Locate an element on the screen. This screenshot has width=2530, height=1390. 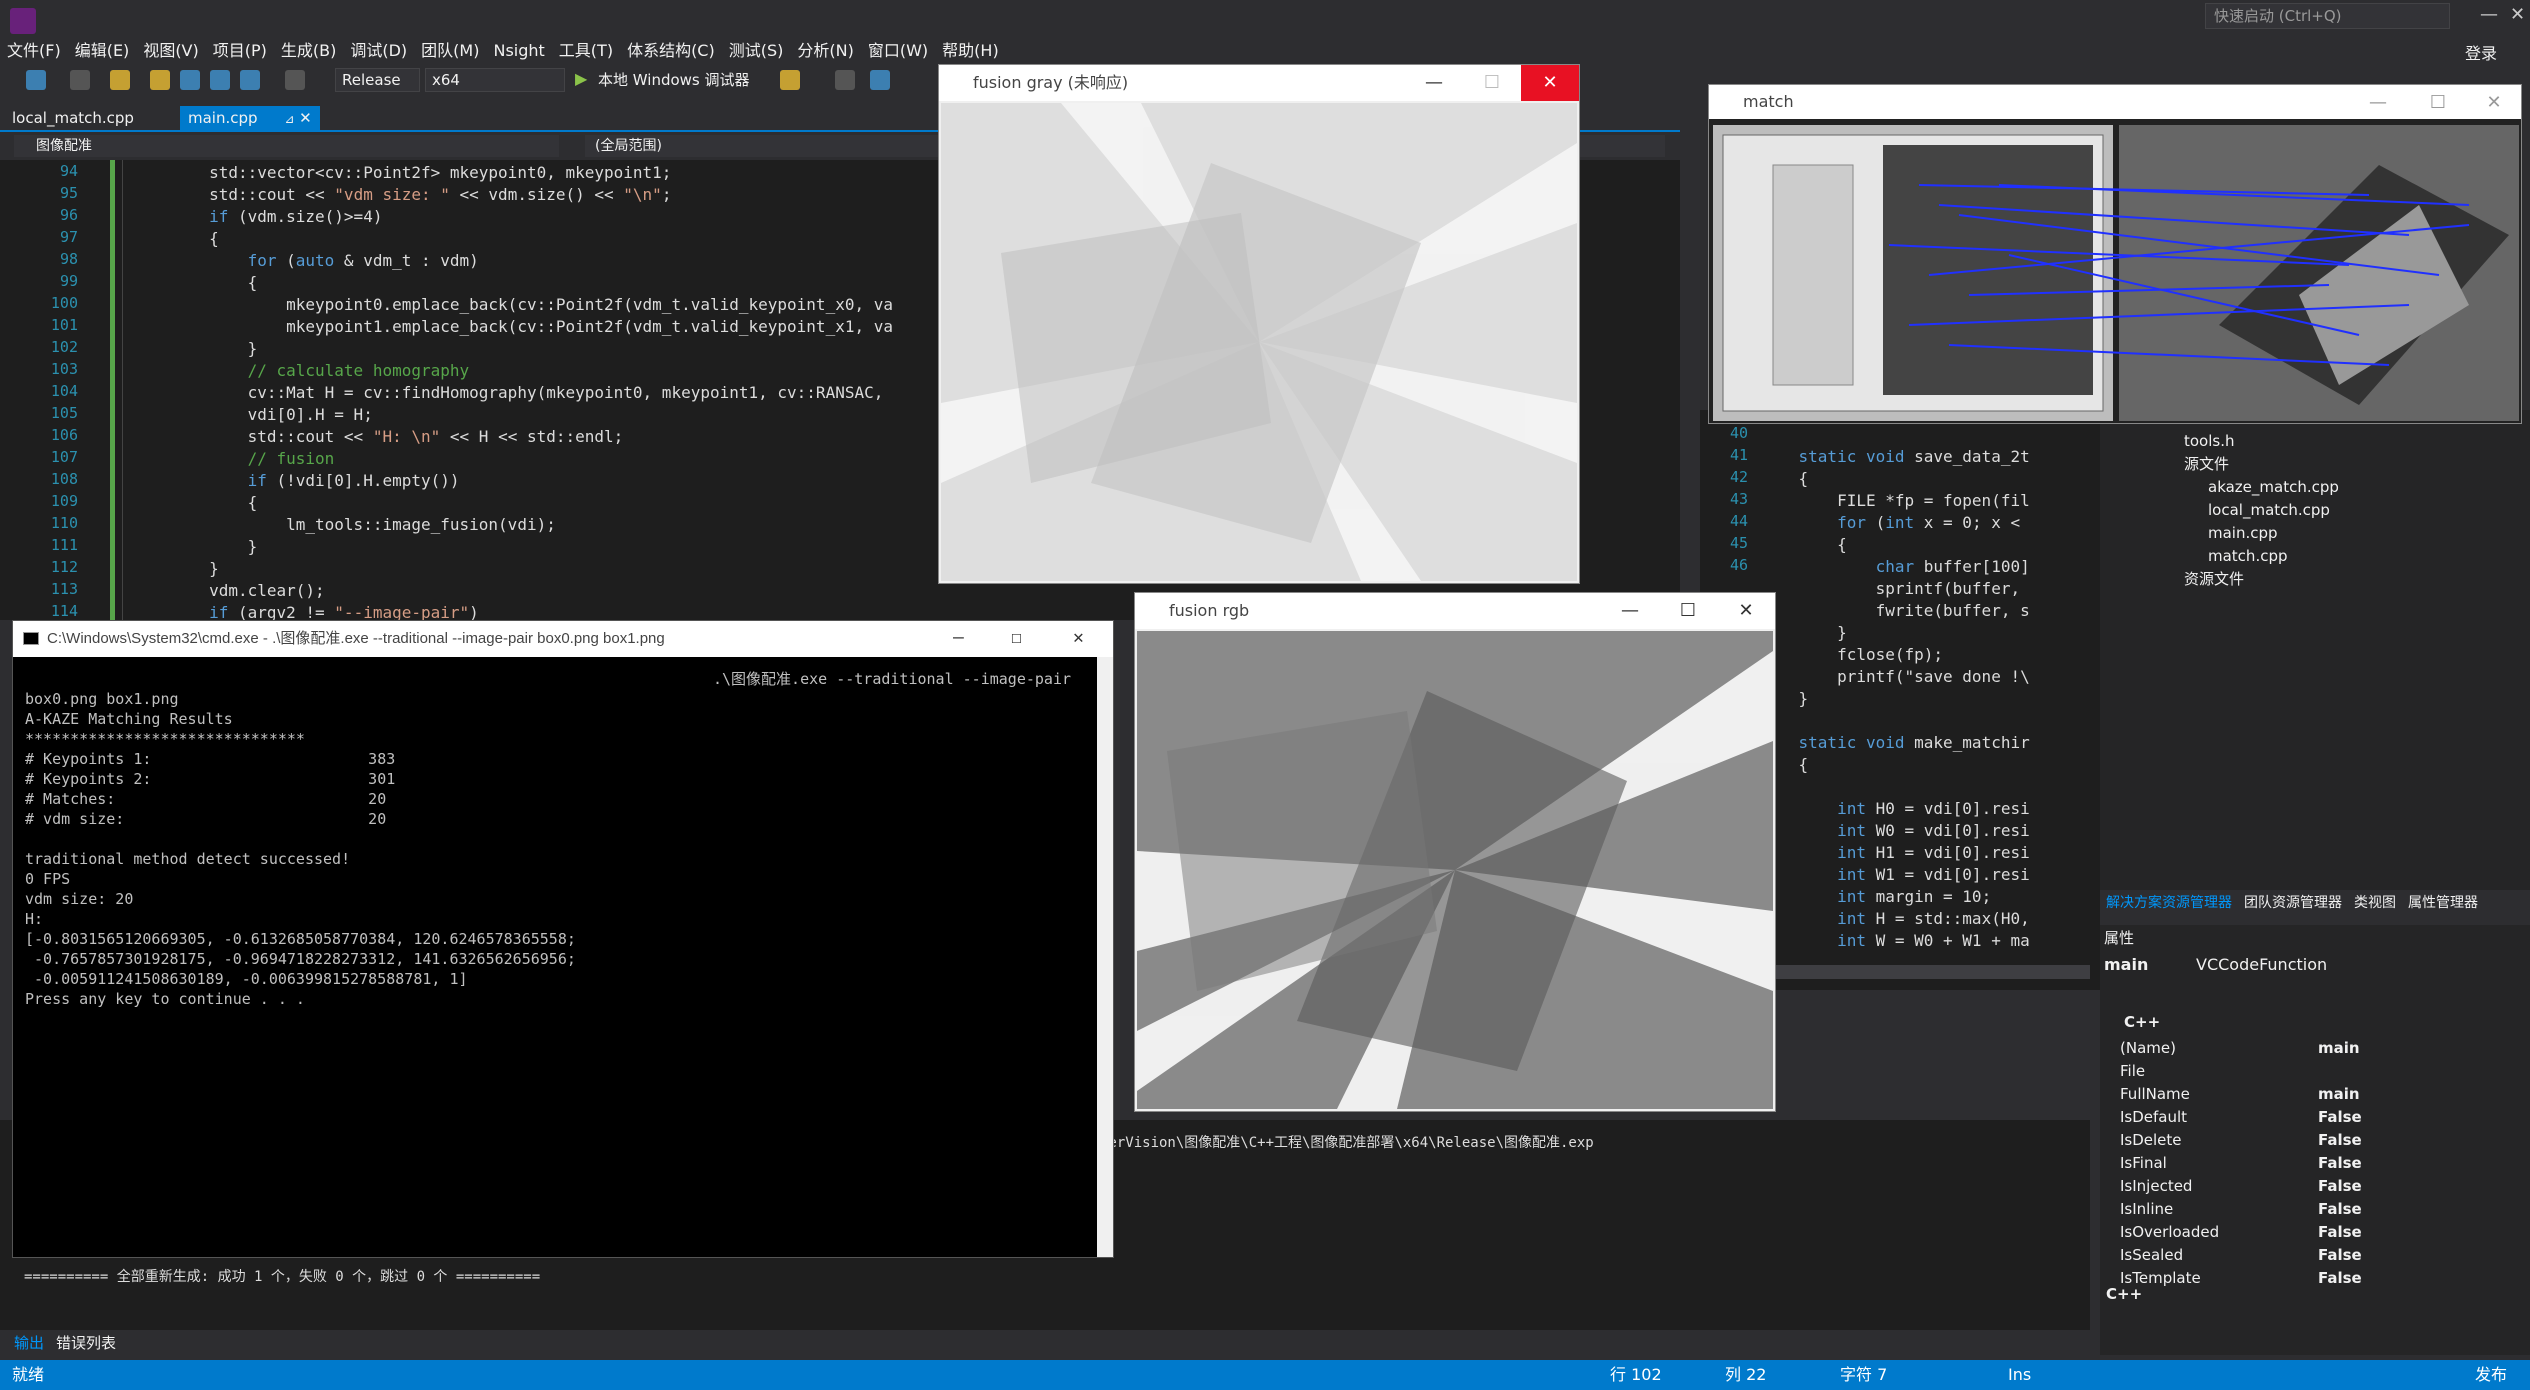
property-key: (Name) is located at coordinates (2148, 1048).